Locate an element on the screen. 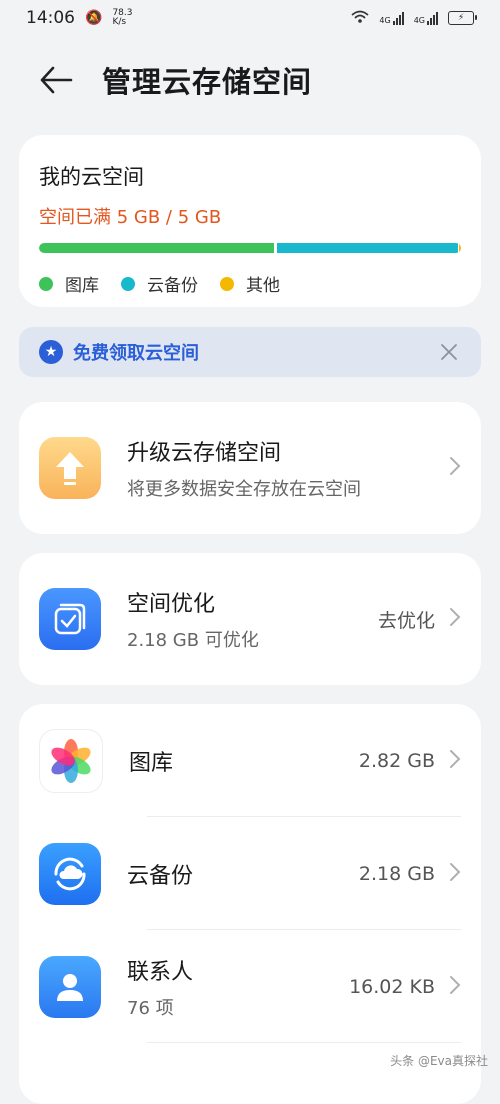 Image resolution: width=500 pixels, height=1104 pixels. star-badge-icon: ★ is located at coordinates (51, 352).